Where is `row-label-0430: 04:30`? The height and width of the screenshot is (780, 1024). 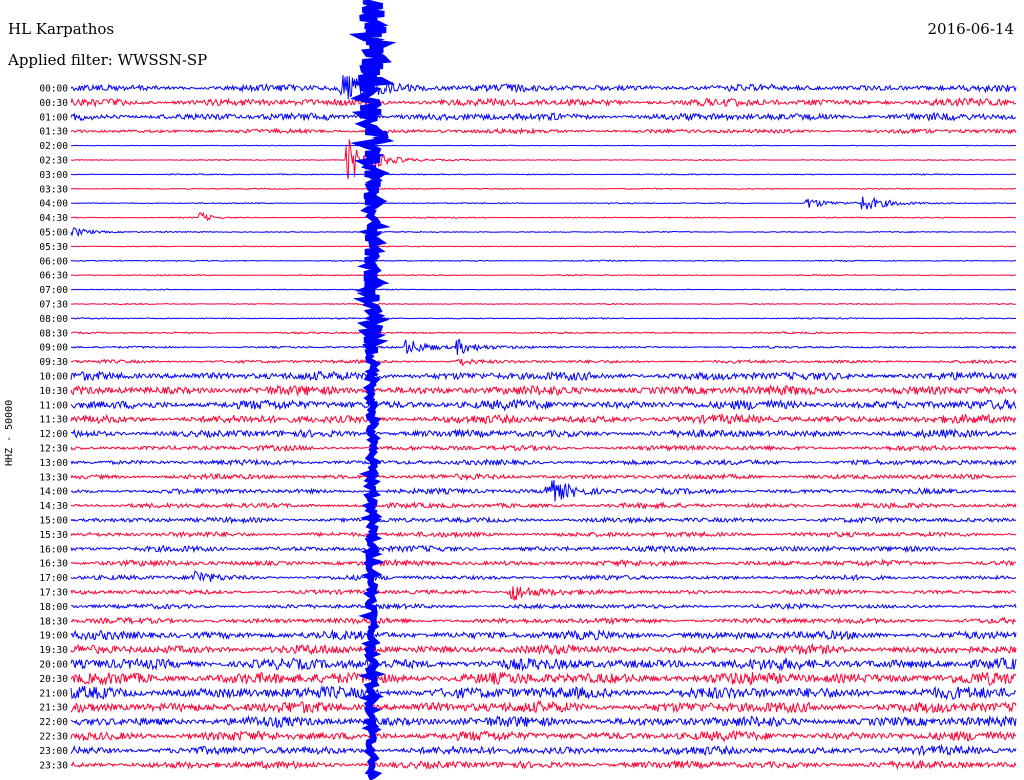
row-label-0430: 04:30 is located at coordinates (53, 218).